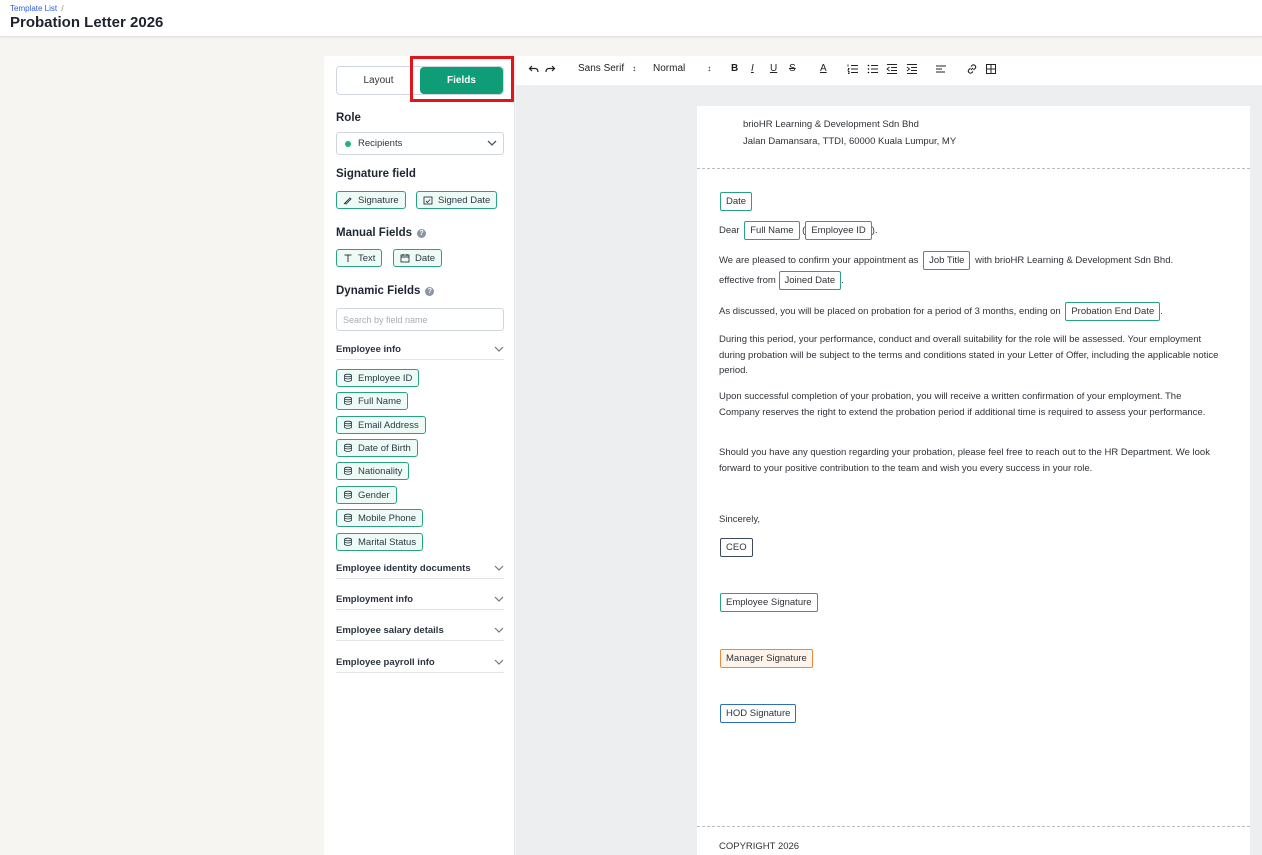  Describe the element at coordinates (457, 200) in the screenshot. I see `chip-signed-date: Signed Date` at that location.